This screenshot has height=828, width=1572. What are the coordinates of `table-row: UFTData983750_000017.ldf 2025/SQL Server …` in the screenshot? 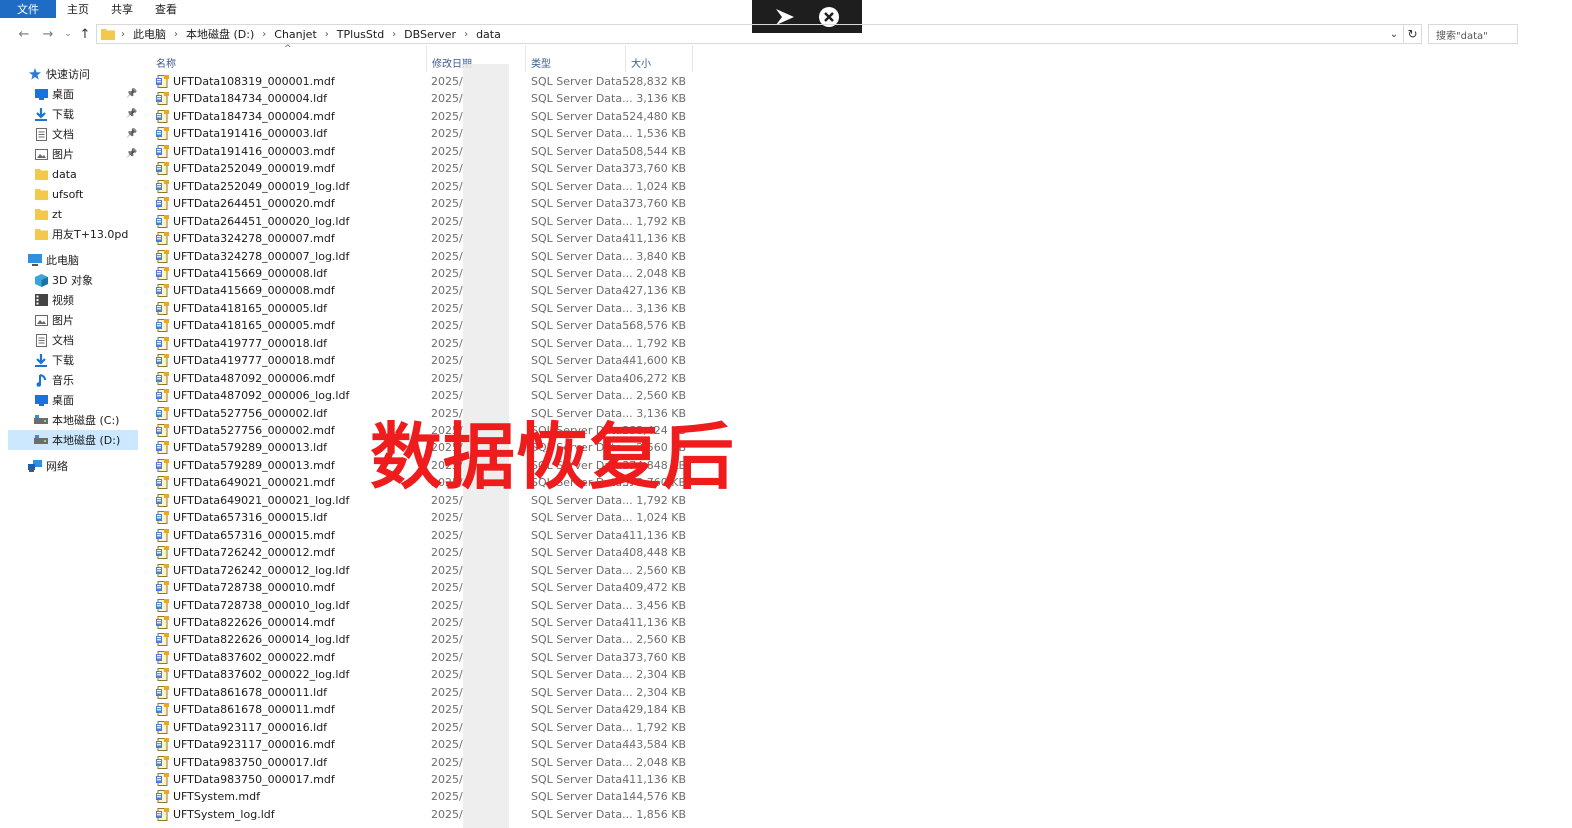 It's located at (422, 762).